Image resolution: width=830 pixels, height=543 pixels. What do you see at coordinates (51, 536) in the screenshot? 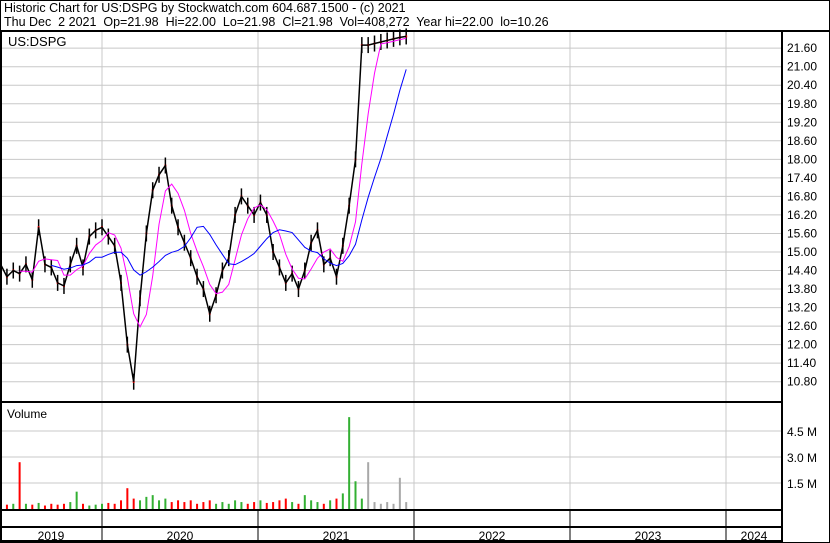
I see `year-label: 2019` at bounding box center [51, 536].